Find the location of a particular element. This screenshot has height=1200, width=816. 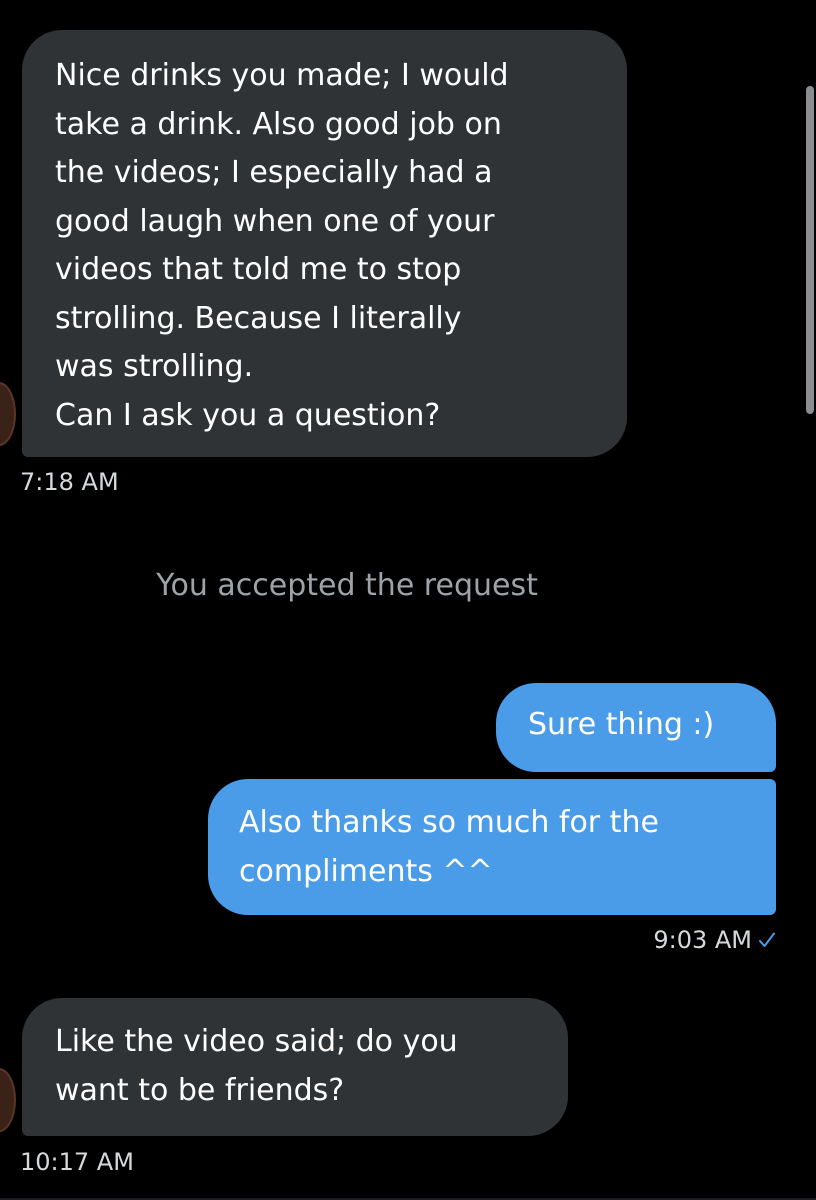

scrollbar is located at coordinates (810, 250).